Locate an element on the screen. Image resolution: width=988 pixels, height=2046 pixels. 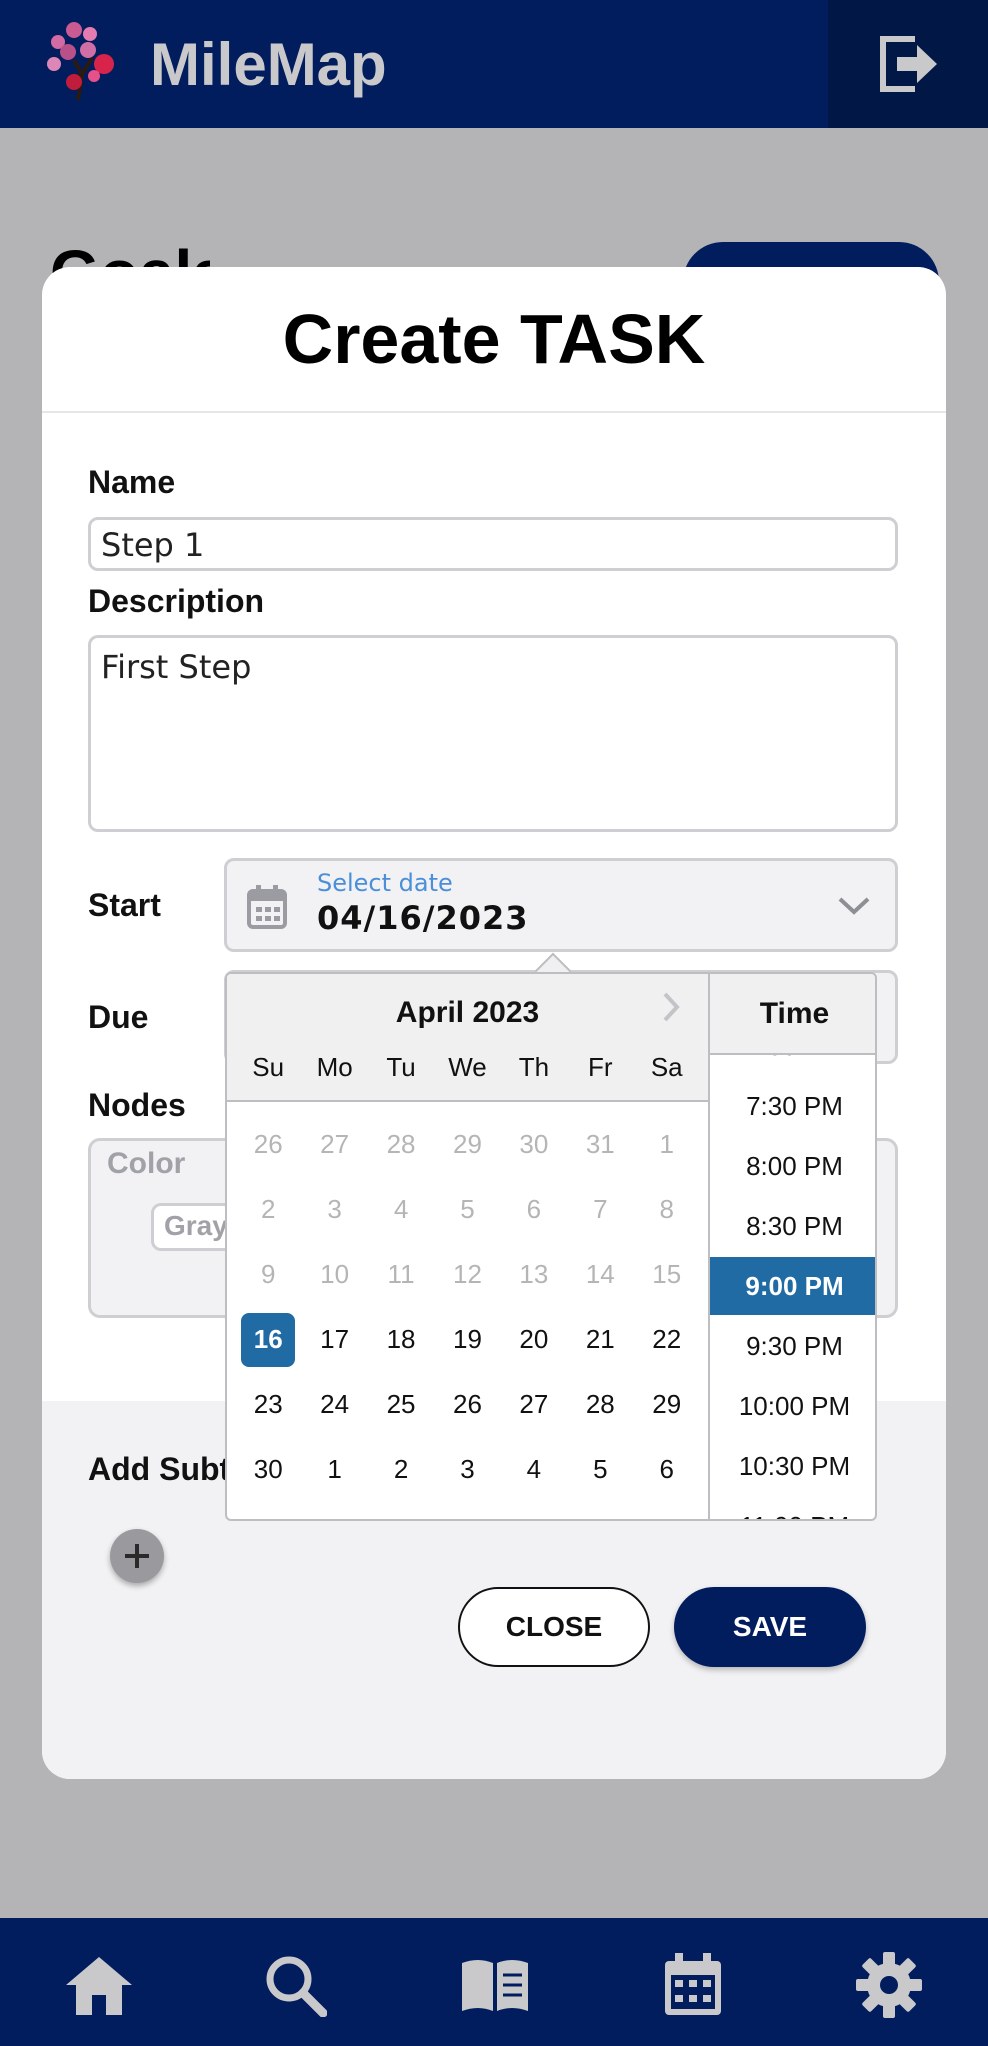
start-date-hint: Select date is located at coordinates (385, 883).